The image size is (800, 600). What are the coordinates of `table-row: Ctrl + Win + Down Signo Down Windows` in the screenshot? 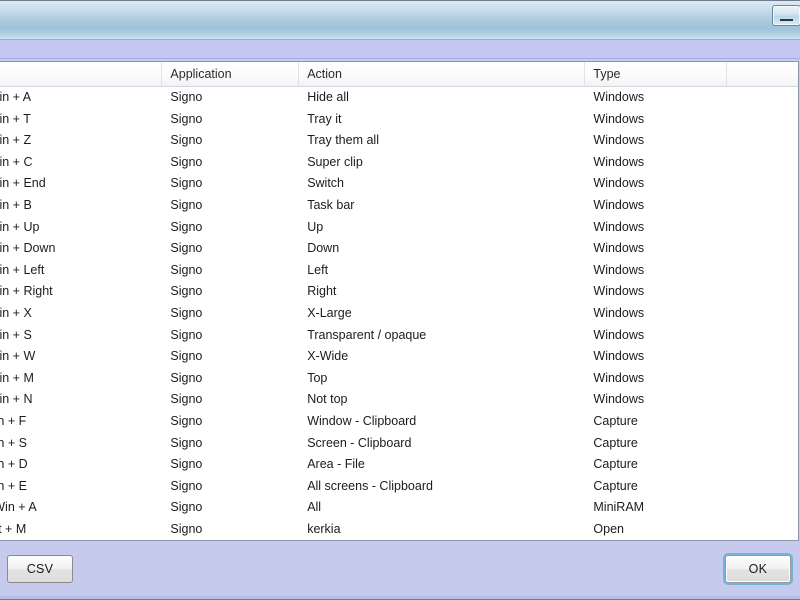 It's located at (399, 249).